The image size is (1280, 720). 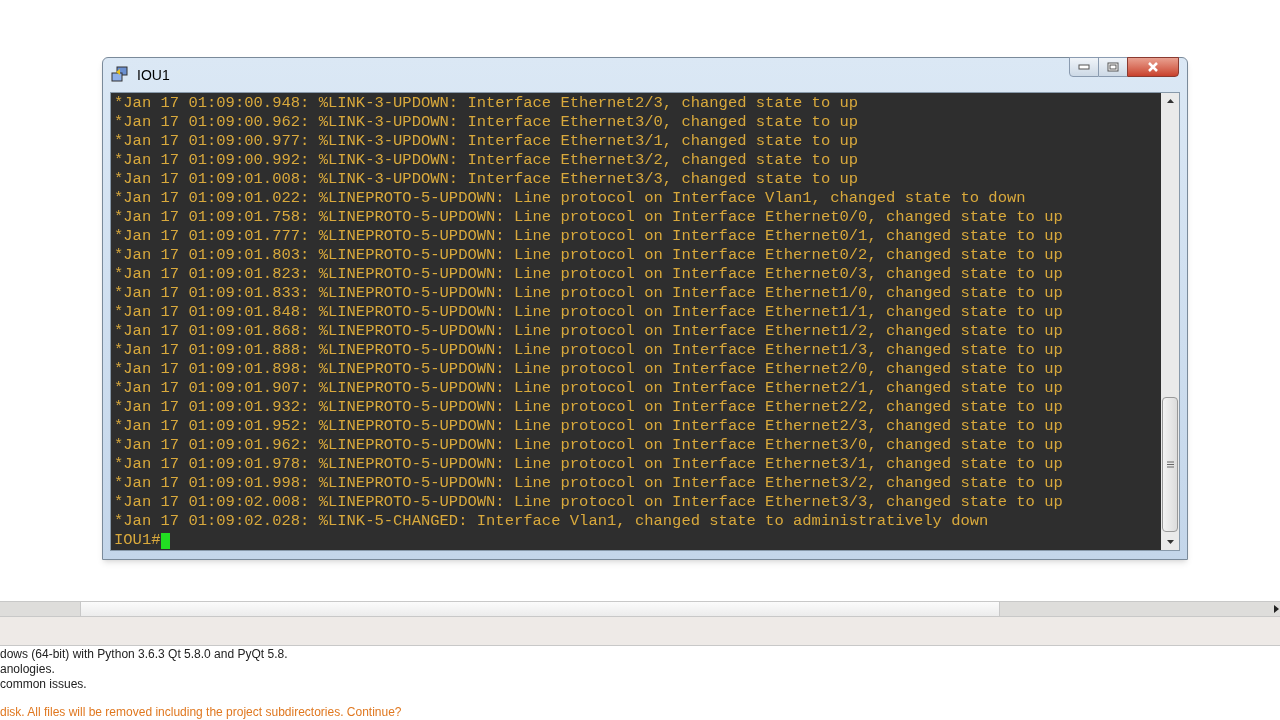 I want to click on horizontal-scrollbar, so click(x=640, y=609).